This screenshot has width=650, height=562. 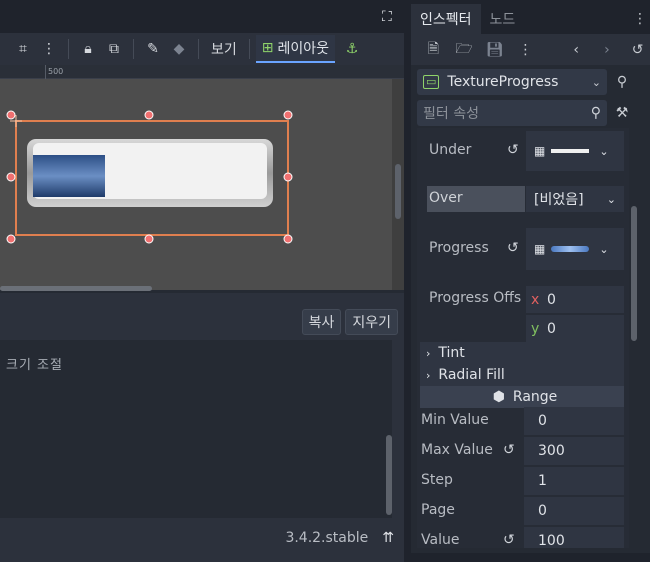 I want to click on more-options-icon: ⋮, so click(x=49, y=49).